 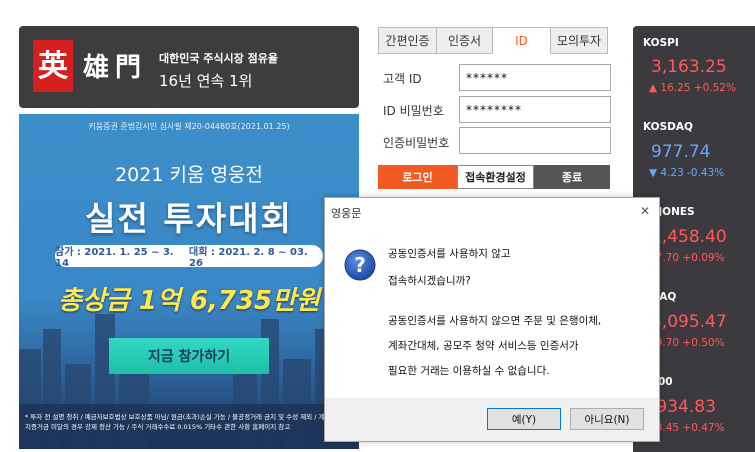 I want to click on promo-prize: 총상금 1억 6,735만원, so click(x=189, y=301).